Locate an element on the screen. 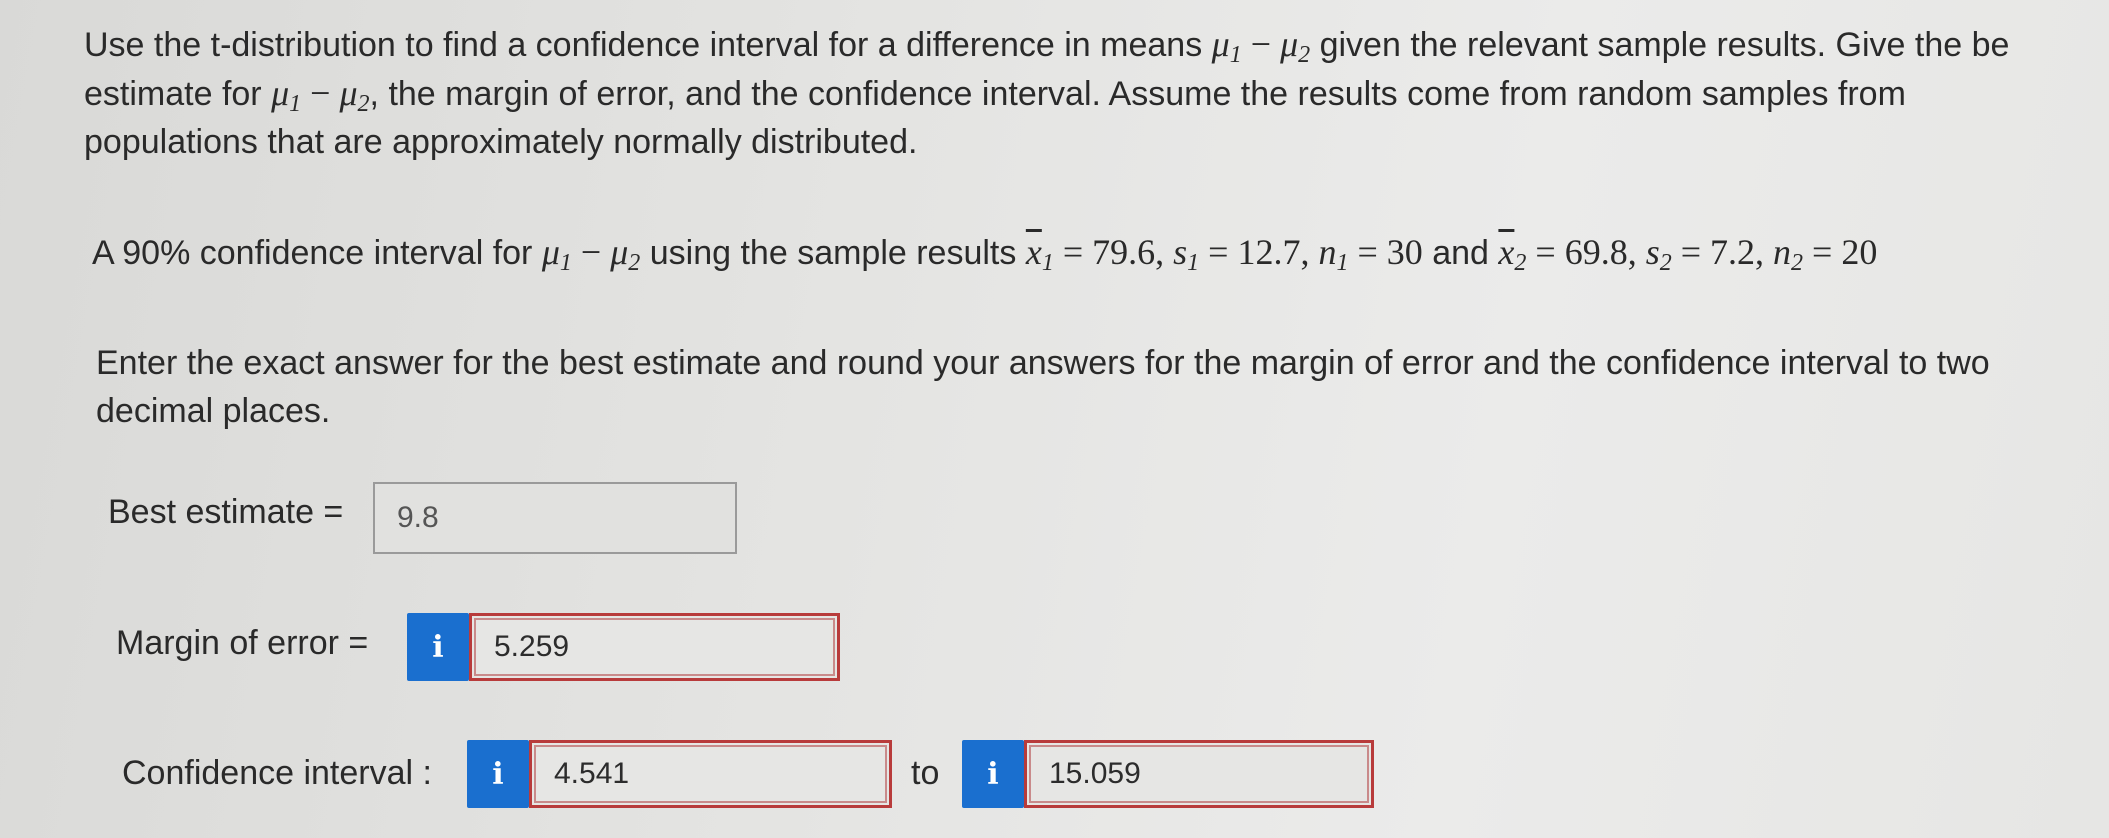 The image size is (2109, 838). instructions-line-2: decimal places. is located at coordinates (213, 411).